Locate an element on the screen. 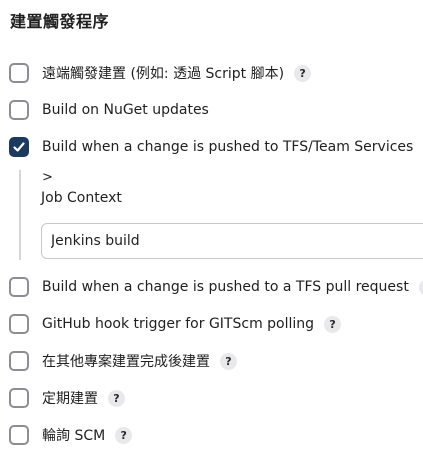 This screenshot has width=423, height=455. checkbox-poll-scm is located at coordinates (19, 435).